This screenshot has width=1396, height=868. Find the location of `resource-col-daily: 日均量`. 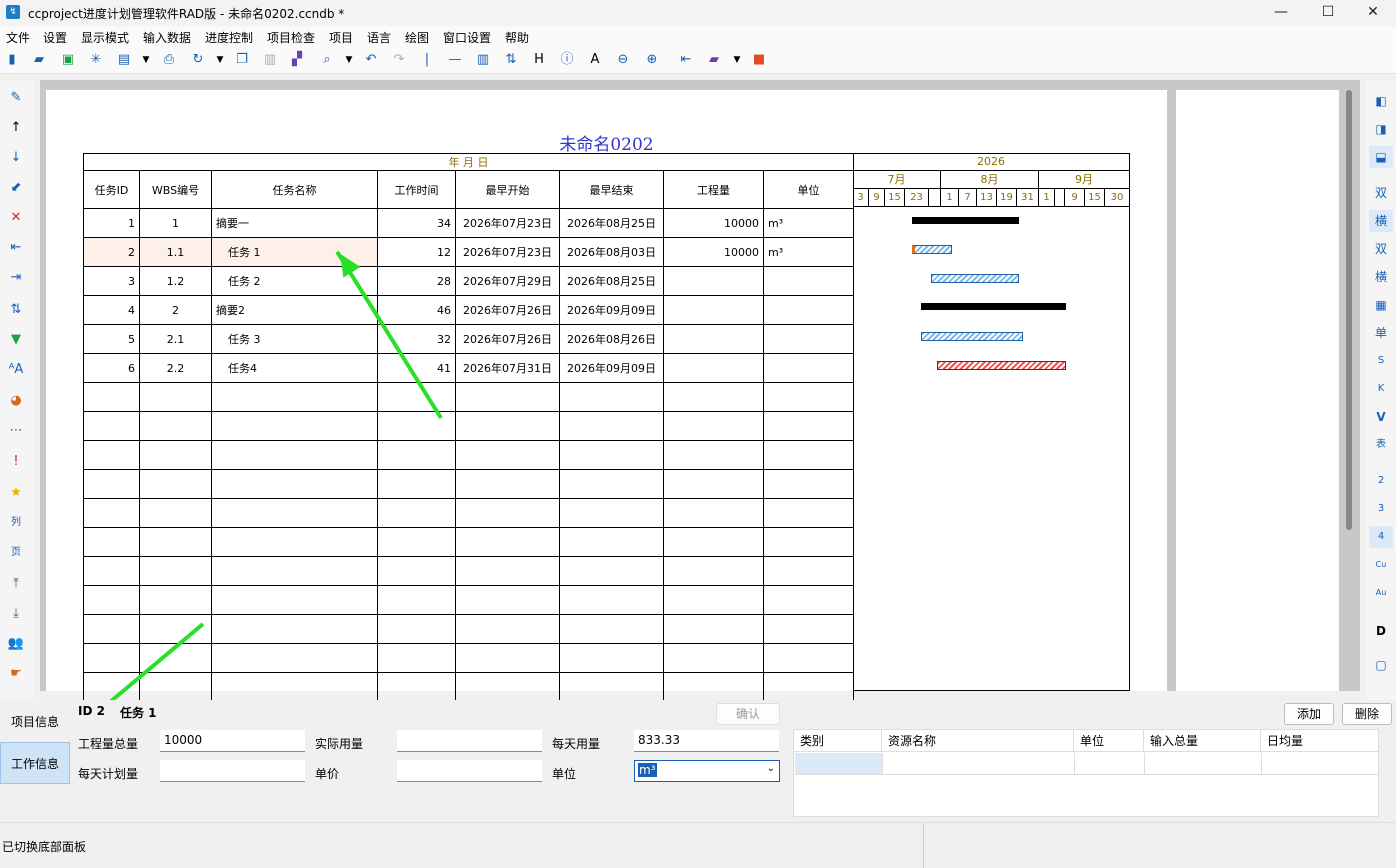

resource-col-daily: 日均量 is located at coordinates (1320, 741).